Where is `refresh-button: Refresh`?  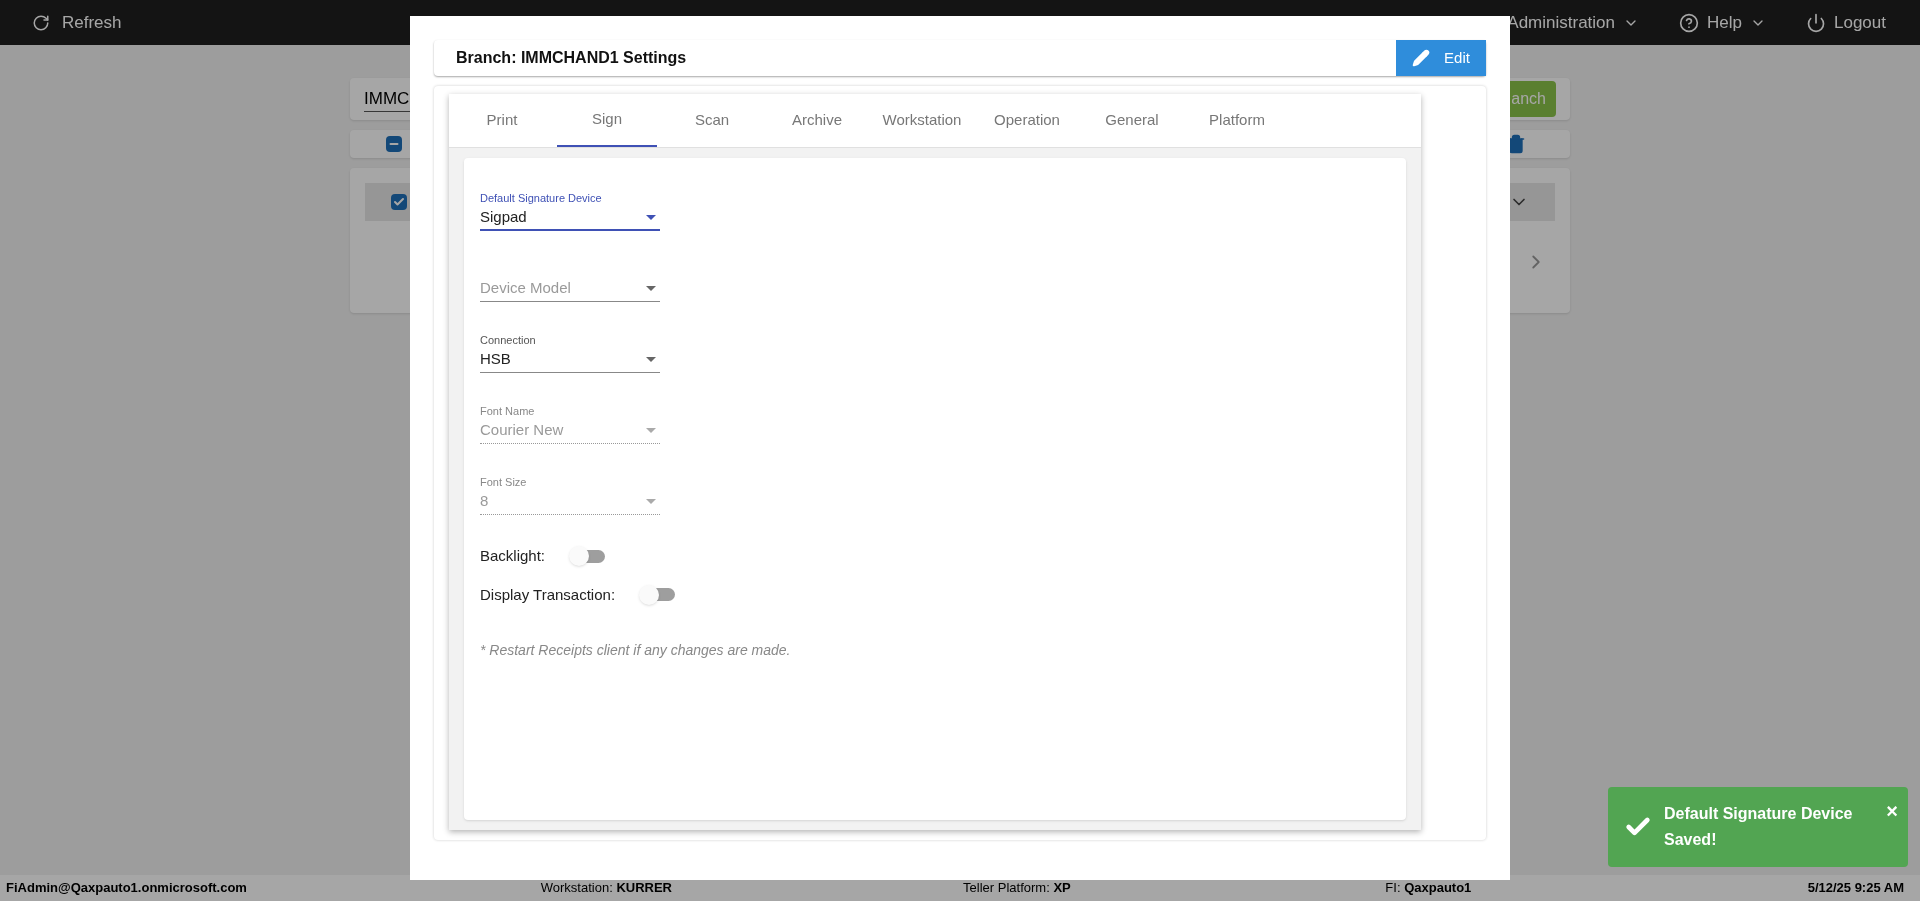
refresh-button: Refresh is located at coordinates (77, 22).